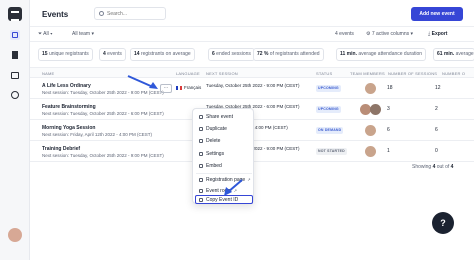 This screenshot has width=474, height=260. I want to click on other-count: 12, so click(438, 88).